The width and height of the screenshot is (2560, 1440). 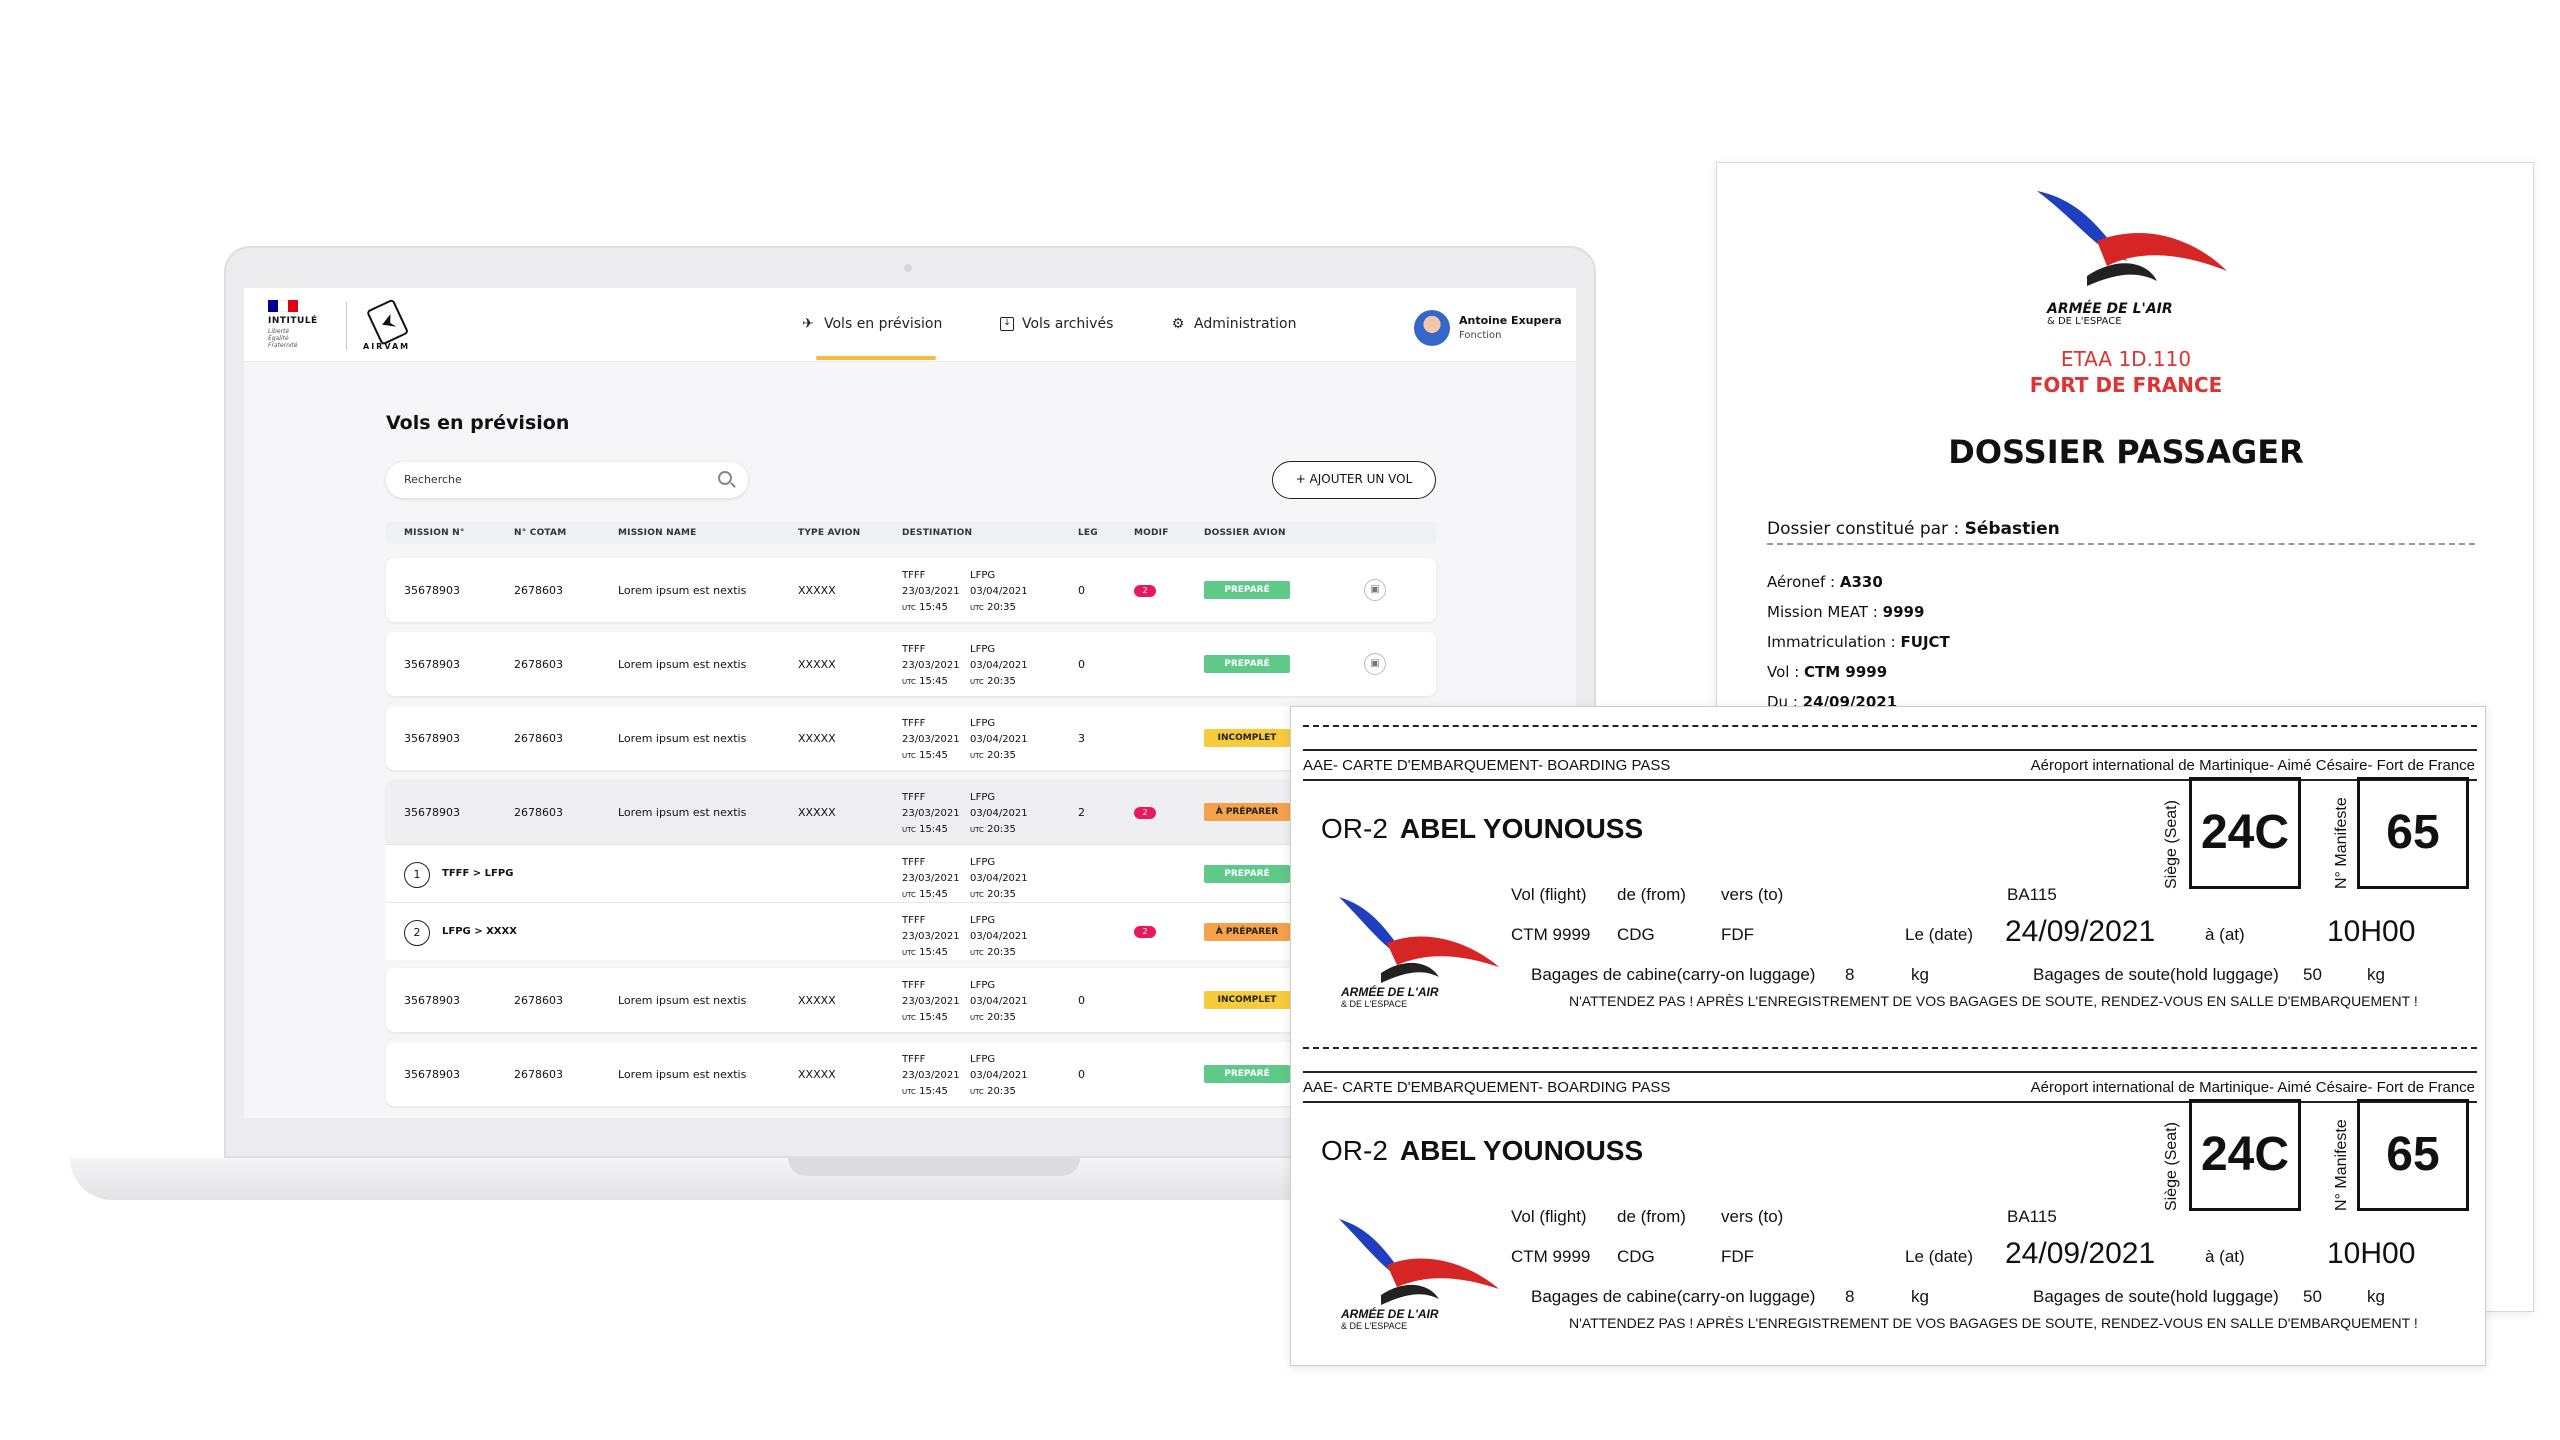 What do you see at coordinates (2341, 843) in the screenshot?
I see `manifest-label: N° Manifeste` at bounding box center [2341, 843].